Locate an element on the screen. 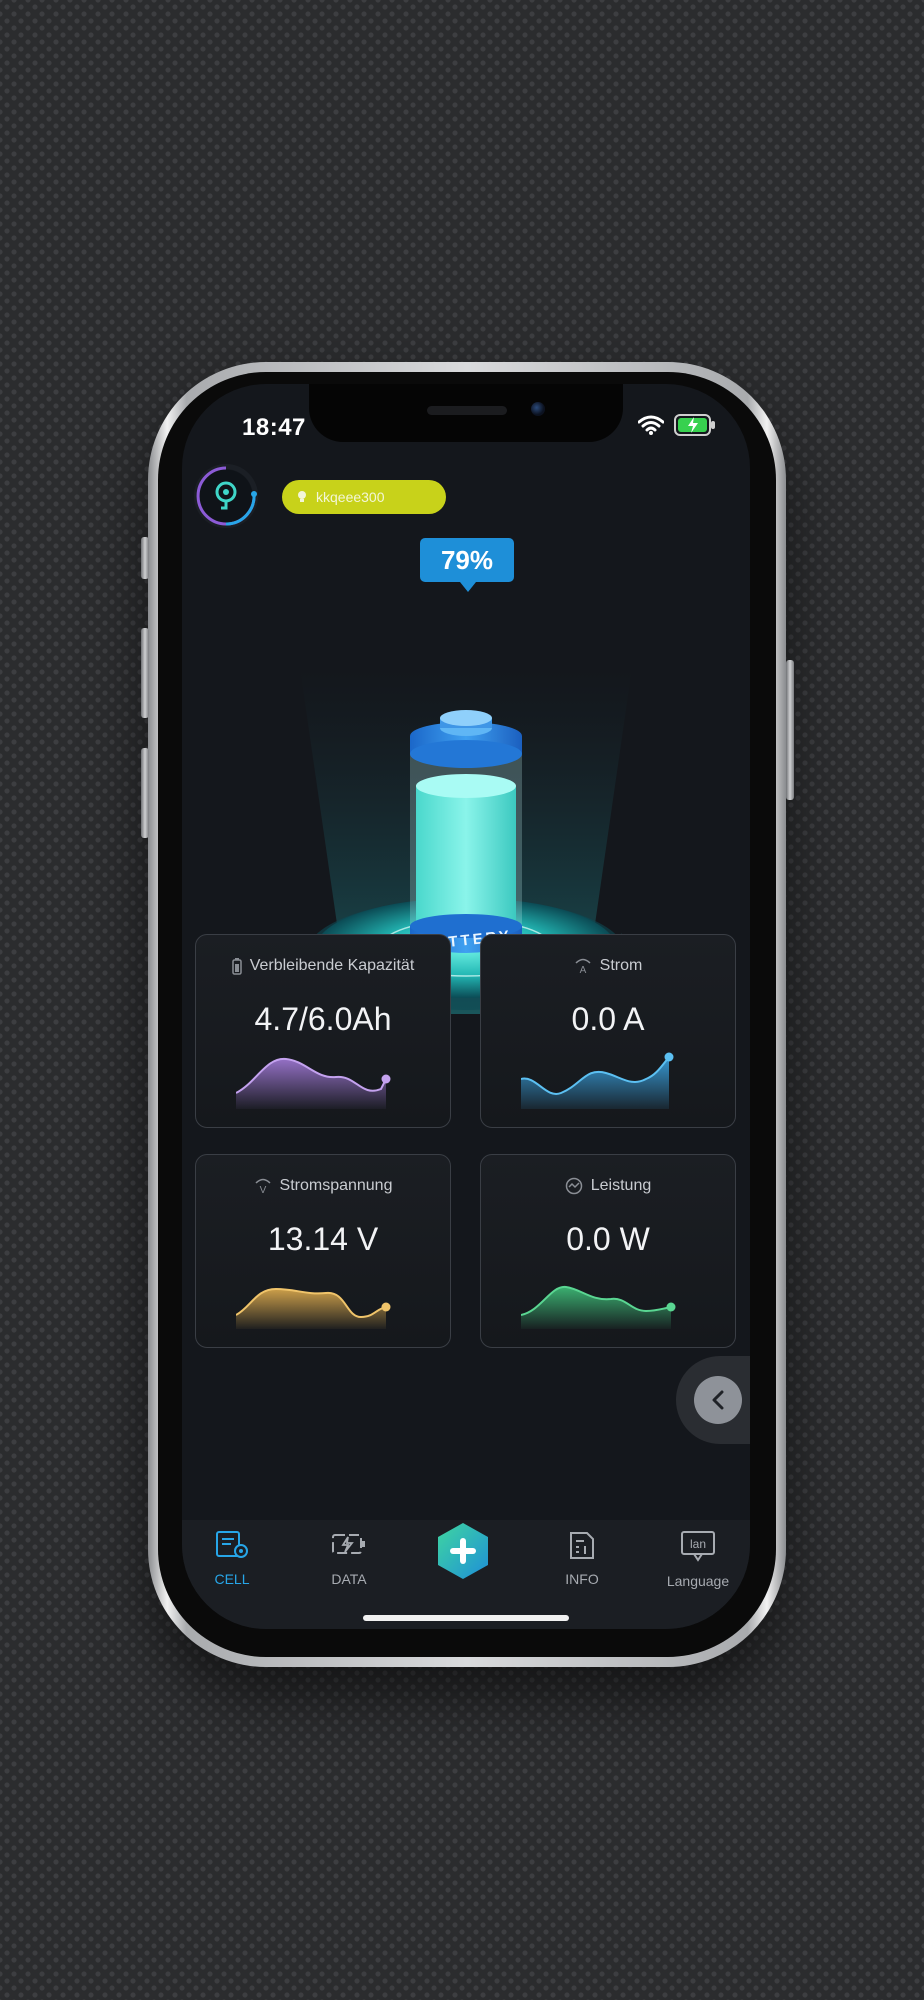  card-voltage: V Stromspannung 13.14 V is located at coordinates (323, 1251).